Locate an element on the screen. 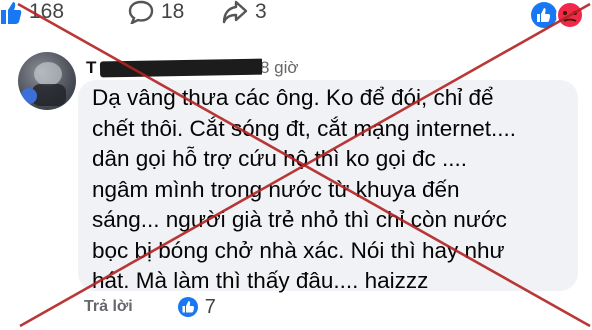 The width and height of the screenshot is (592, 330). comment-bubble-icon is located at coordinates (141, 12).